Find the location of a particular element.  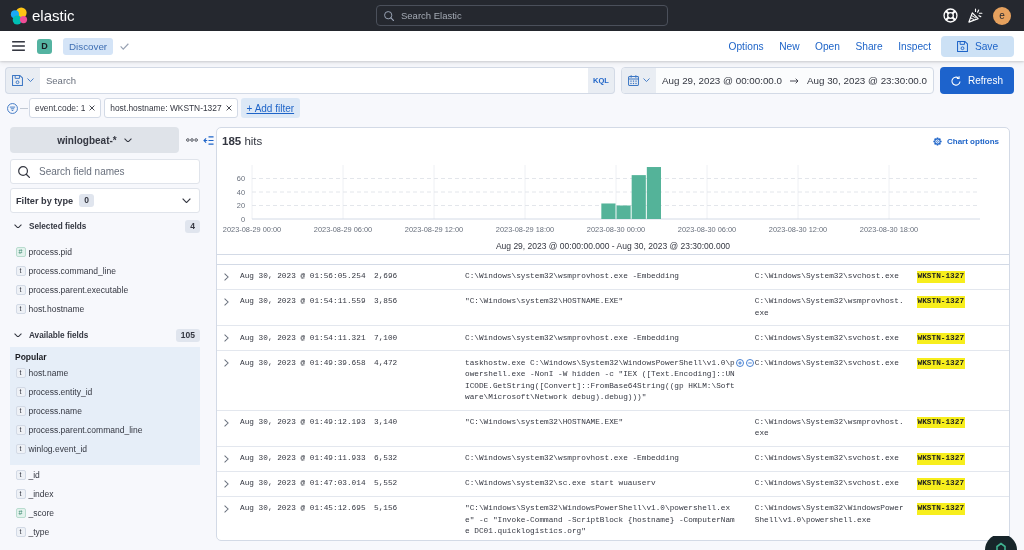

field-name: host.name is located at coordinates (48, 372).